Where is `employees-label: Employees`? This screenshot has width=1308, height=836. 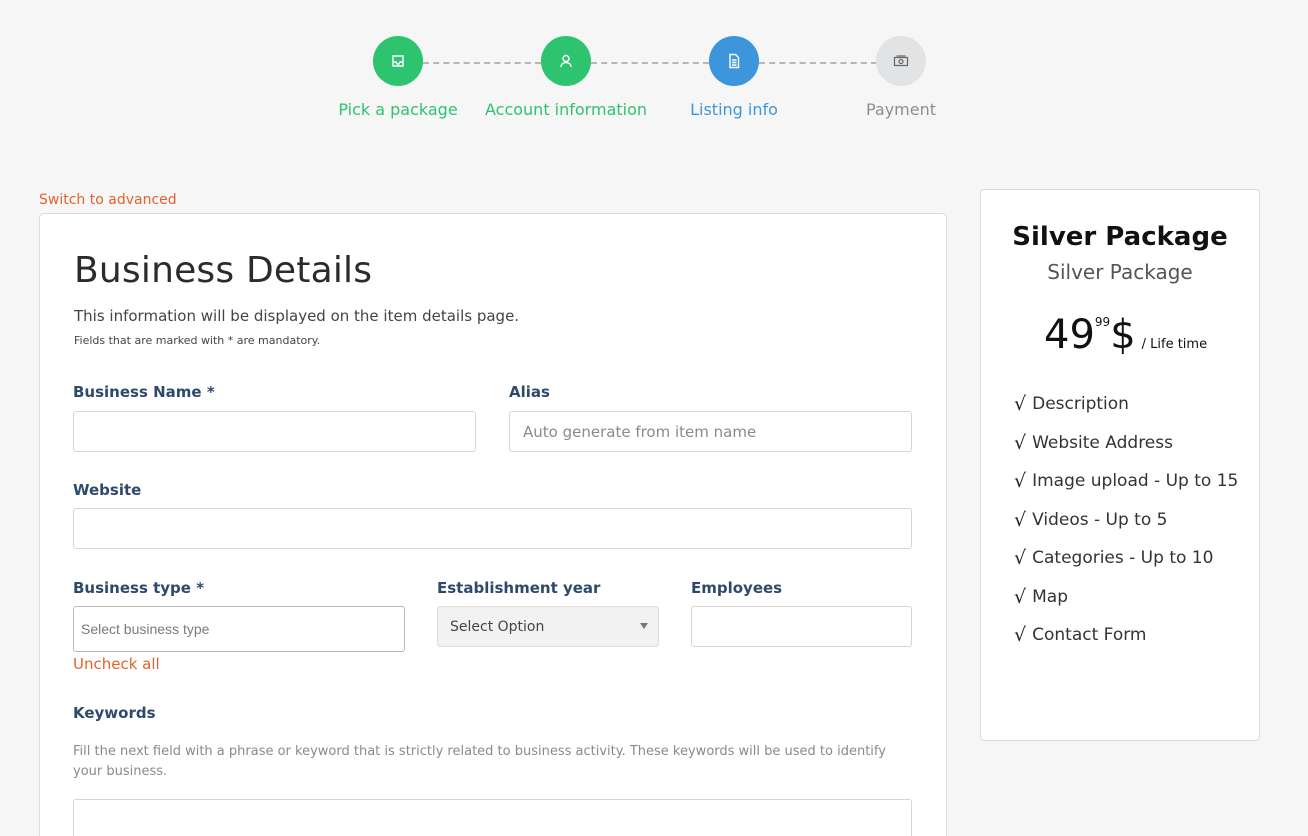
employees-label: Employees is located at coordinates (737, 588).